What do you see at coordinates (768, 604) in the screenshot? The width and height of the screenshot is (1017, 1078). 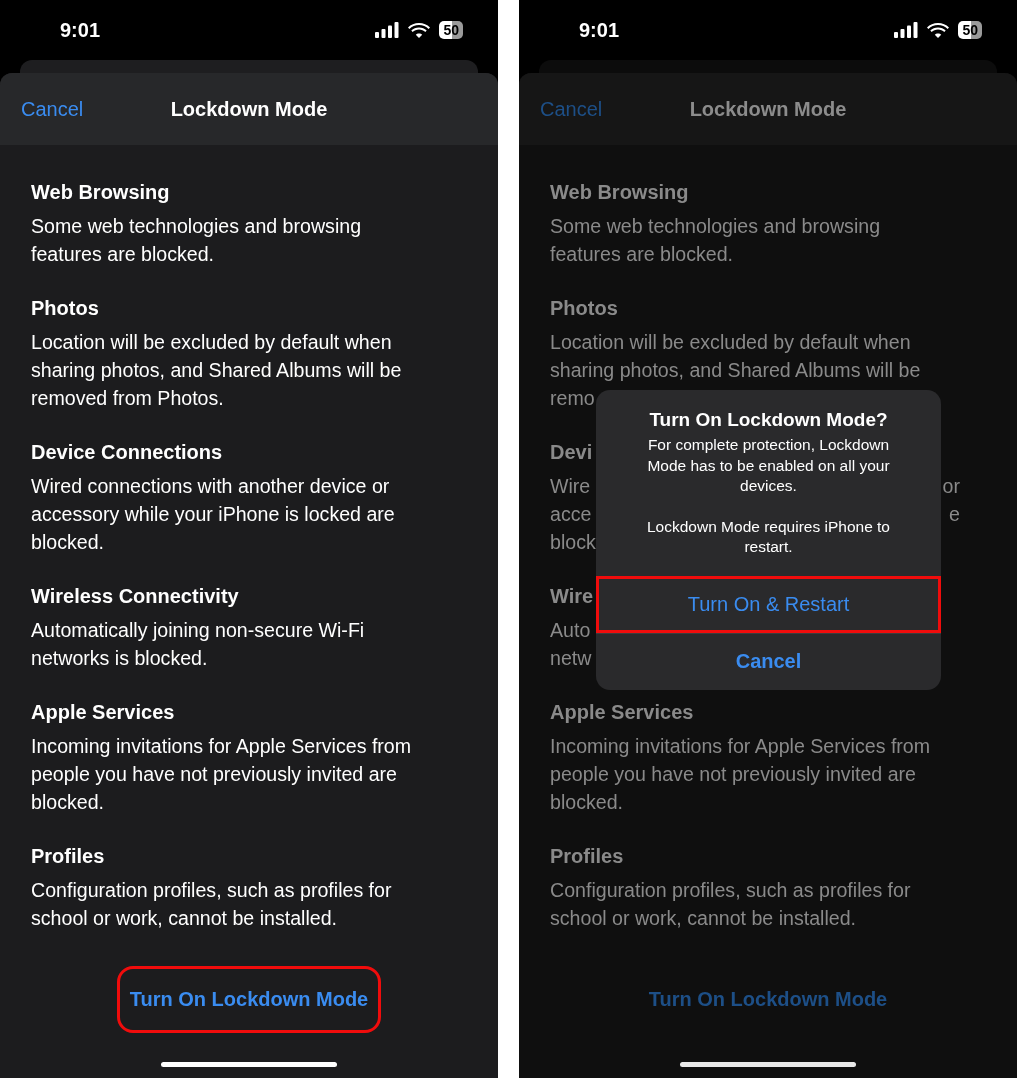 I see `restart-button: Turn On & Restart` at bounding box center [768, 604].